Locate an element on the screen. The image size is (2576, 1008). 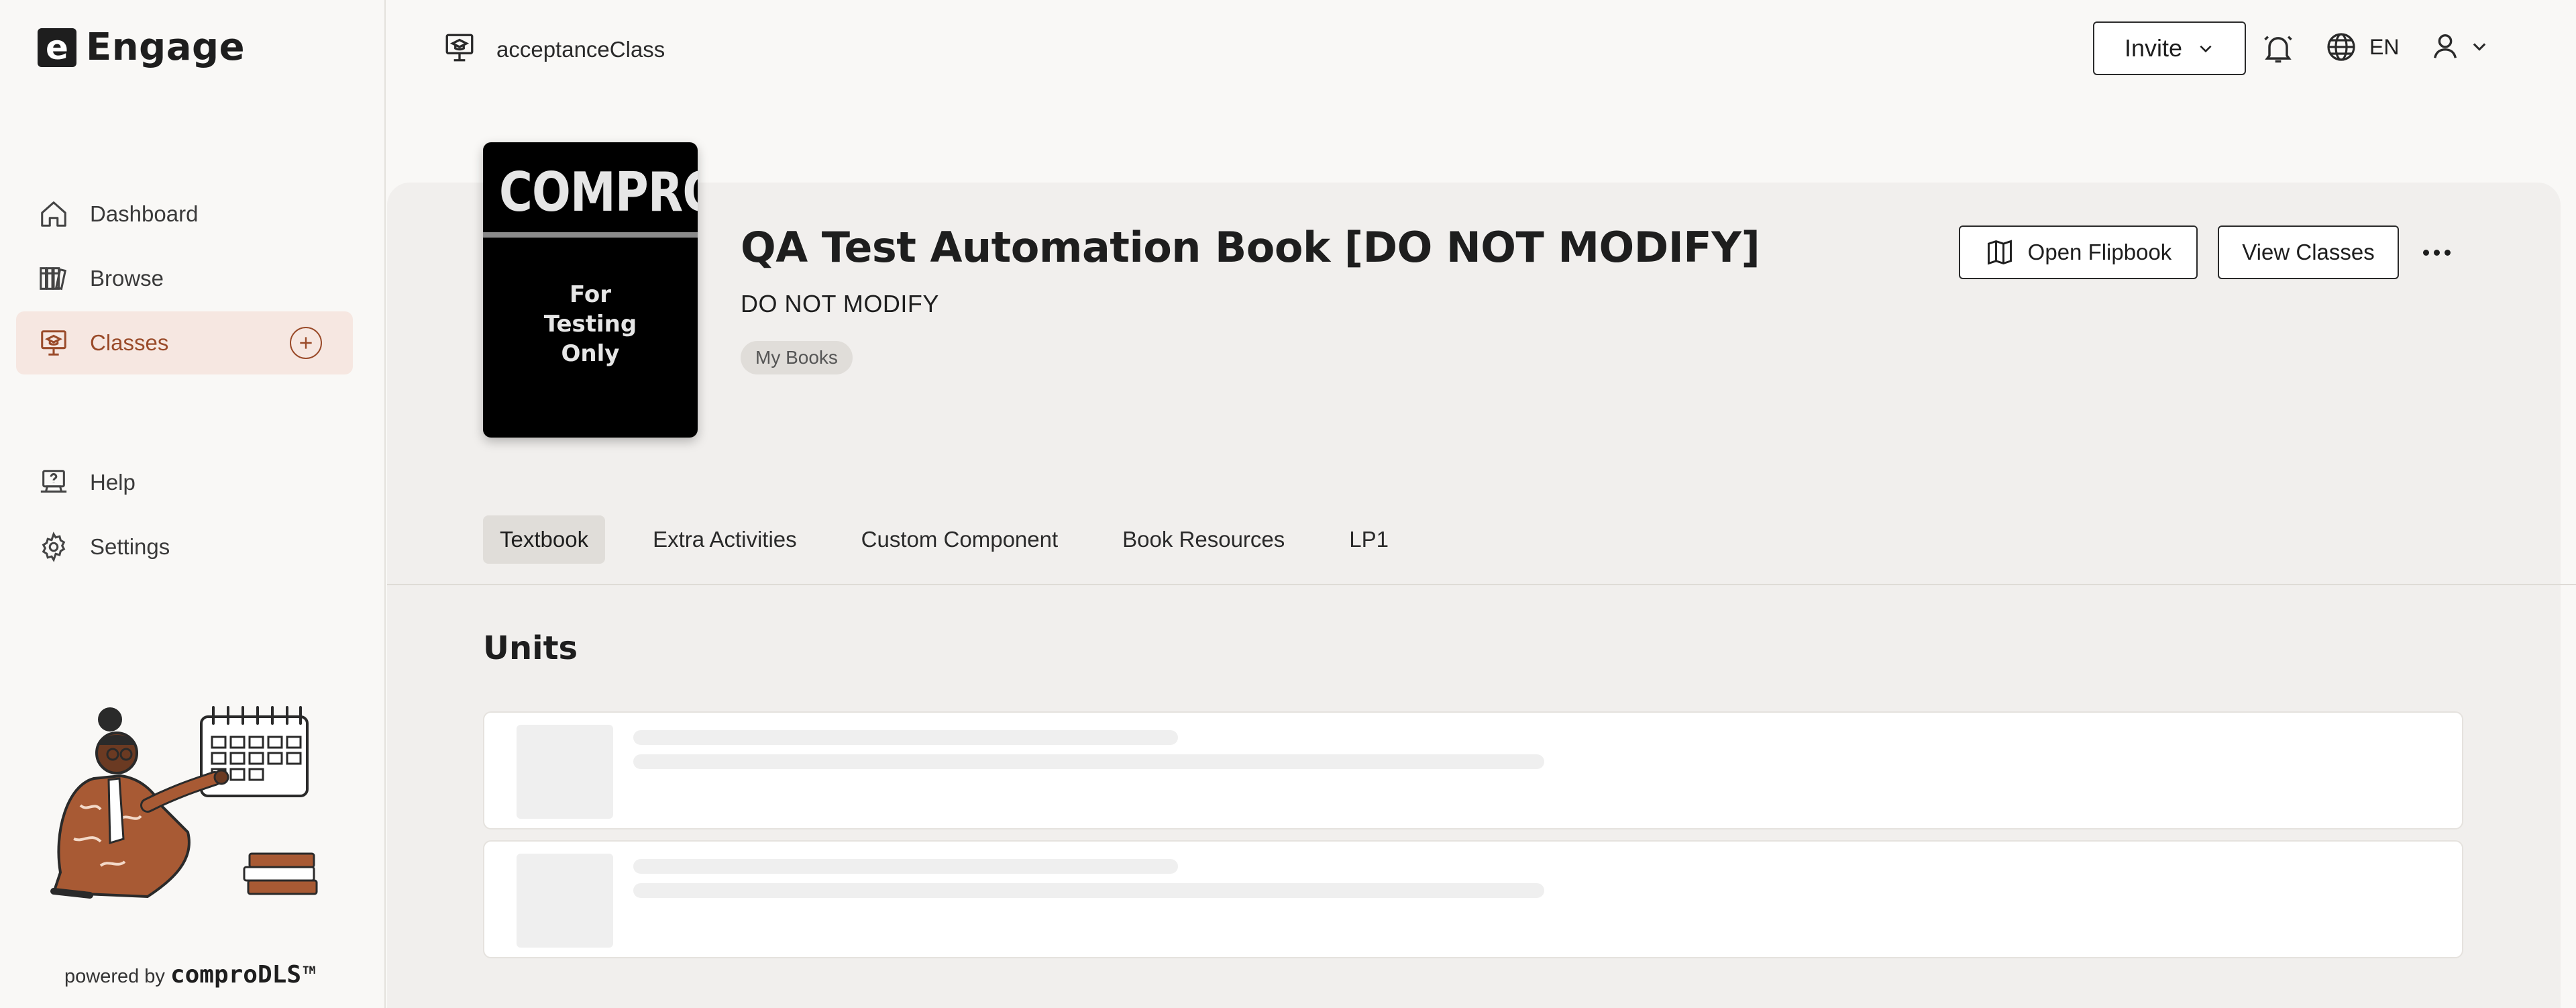
tab-book-resources: Book Resources is located at coordinates (1203, 539).